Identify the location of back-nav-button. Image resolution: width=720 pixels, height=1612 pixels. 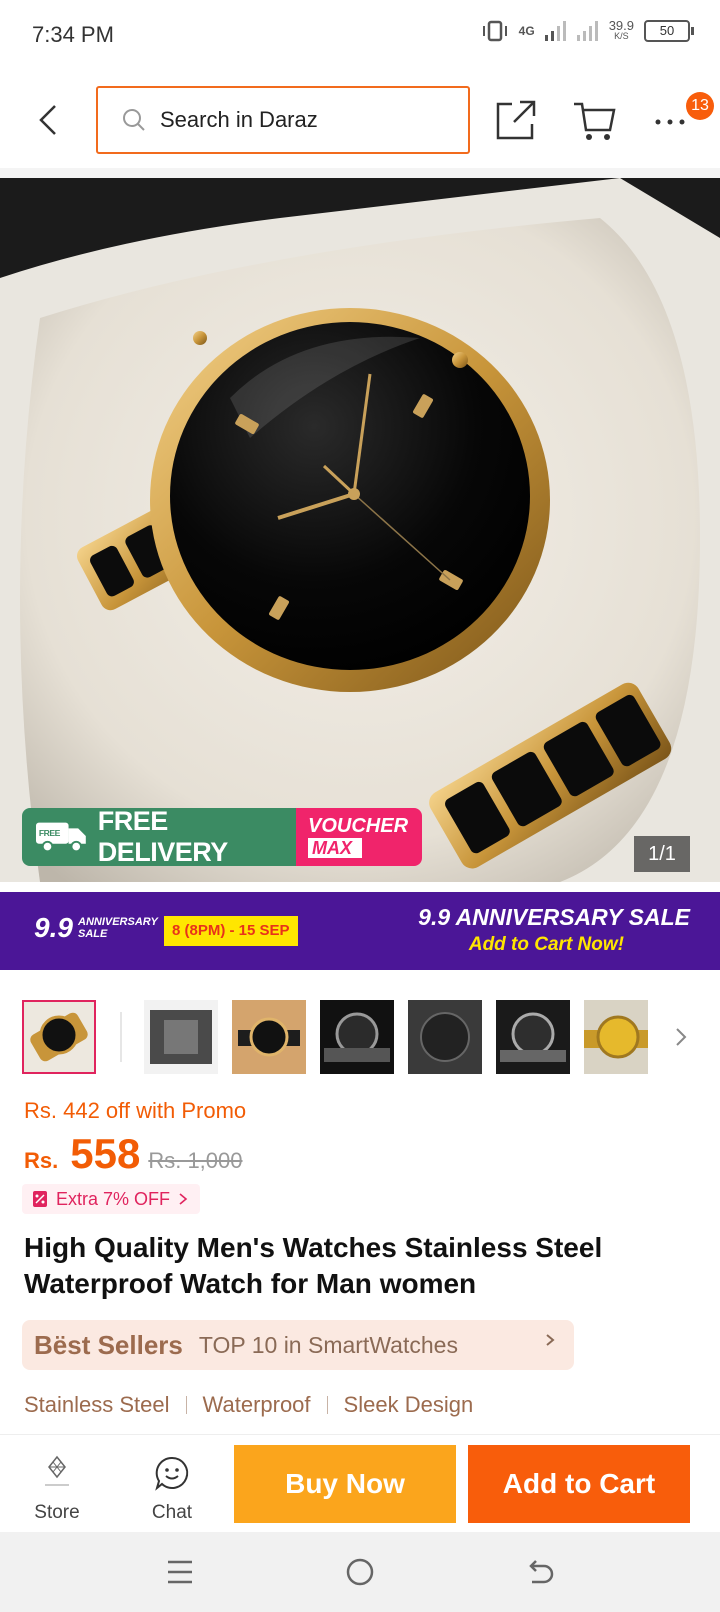
(540, 1572).